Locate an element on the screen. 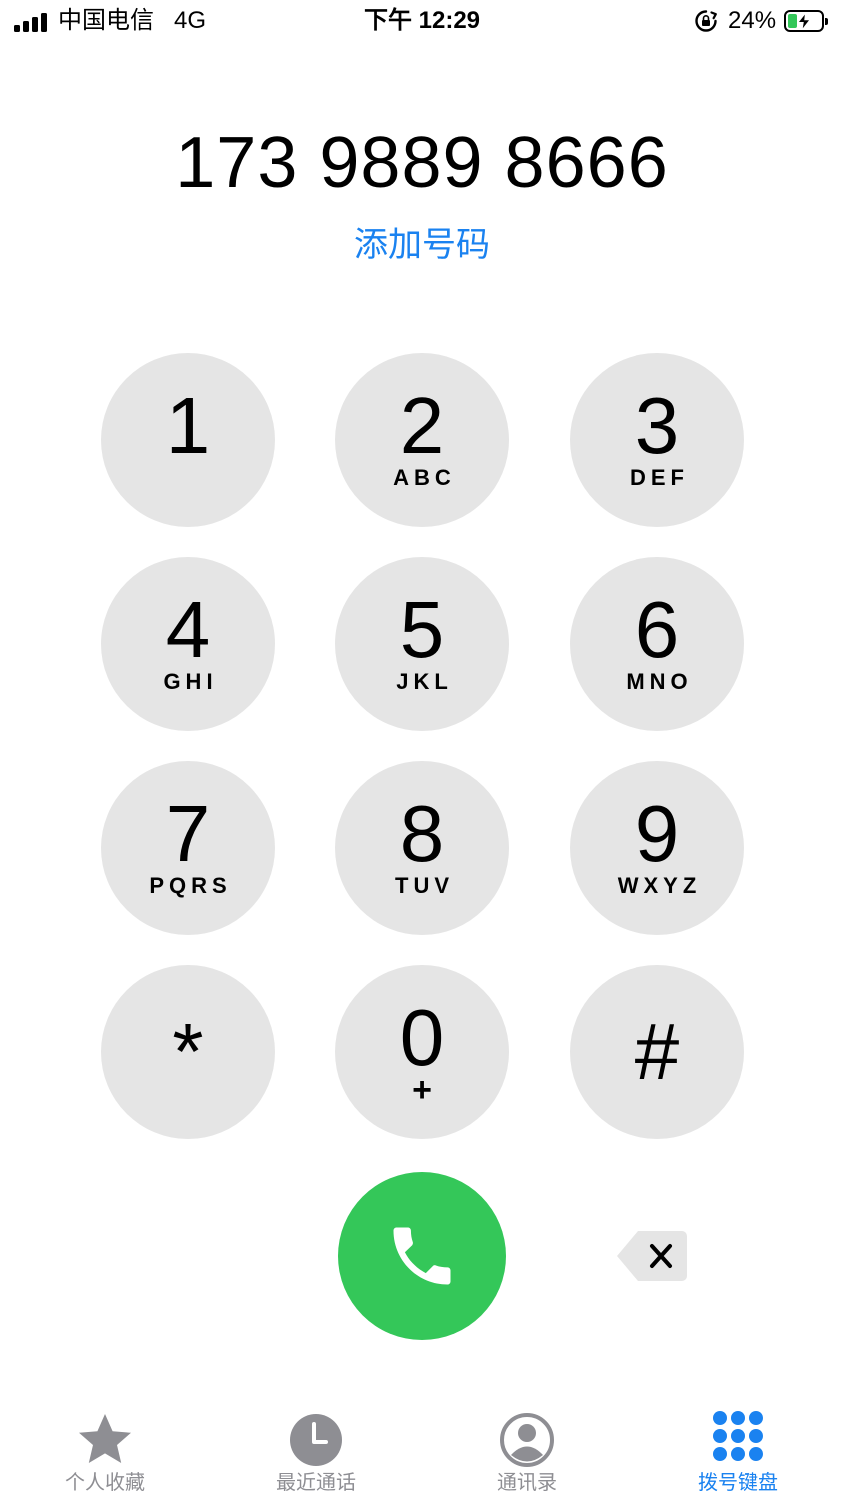 The height and width of the screenshot is (1500, 844). key-letters: WXYZ is located at coordinates (659, 885).